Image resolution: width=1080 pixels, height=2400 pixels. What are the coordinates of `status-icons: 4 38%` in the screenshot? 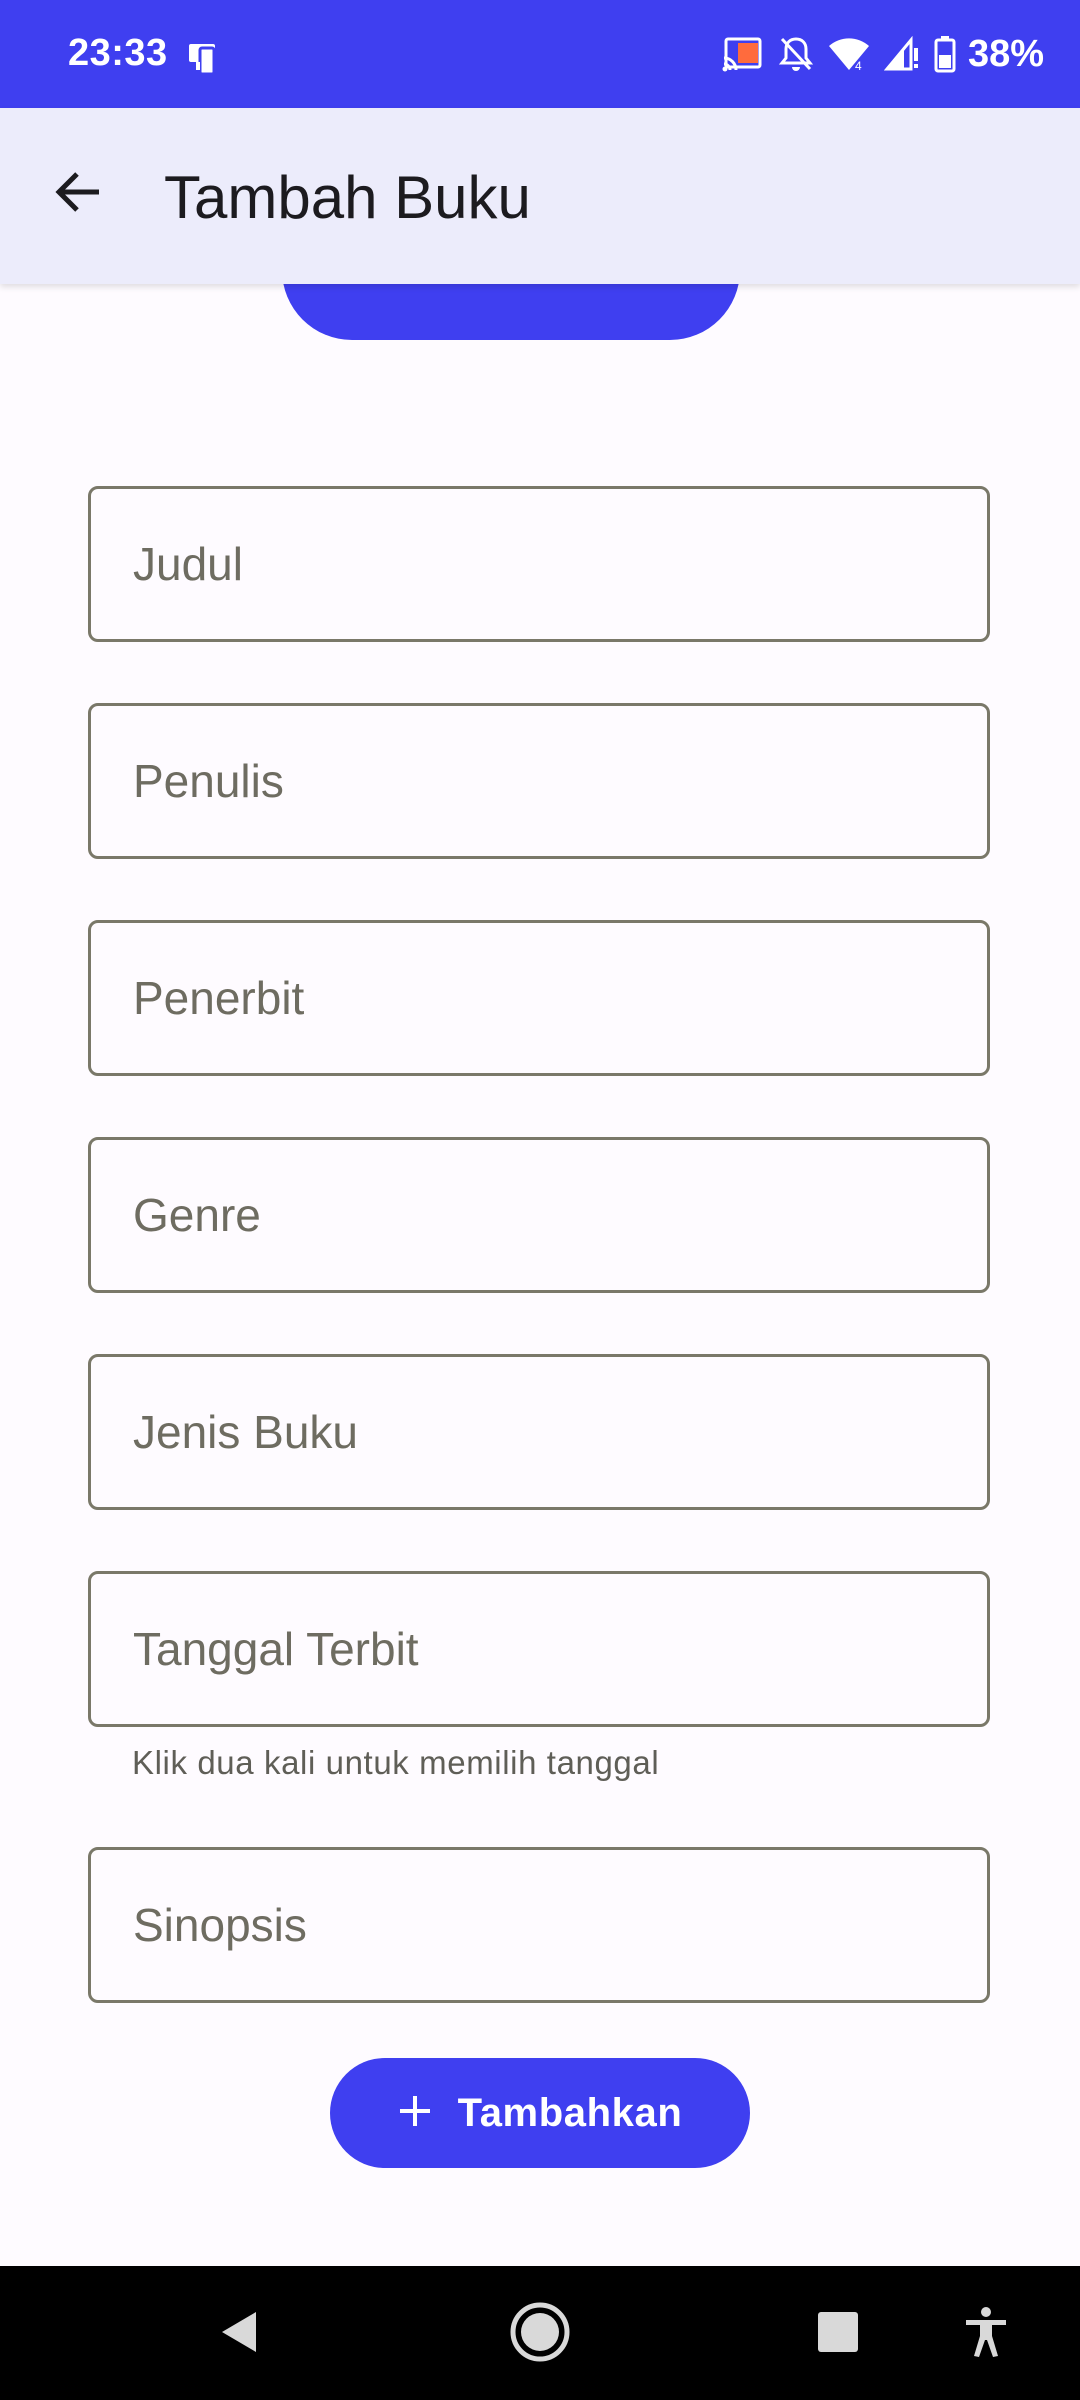 It's located at (883, 54).